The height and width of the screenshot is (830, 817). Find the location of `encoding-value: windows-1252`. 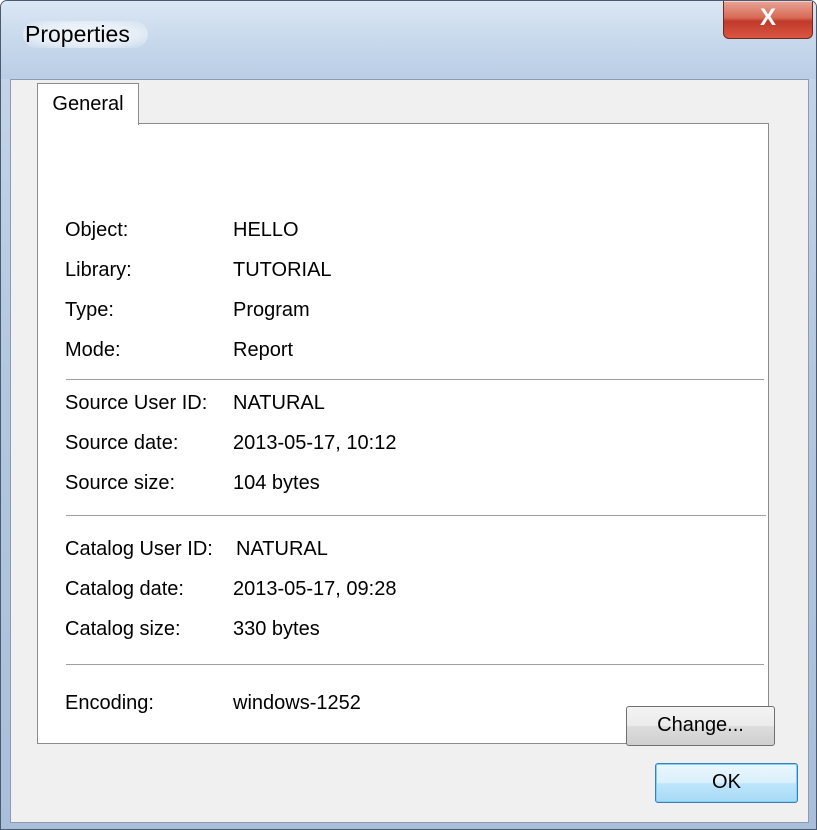

encoding-value: windows-1252 is located at coordinates (297, 703).